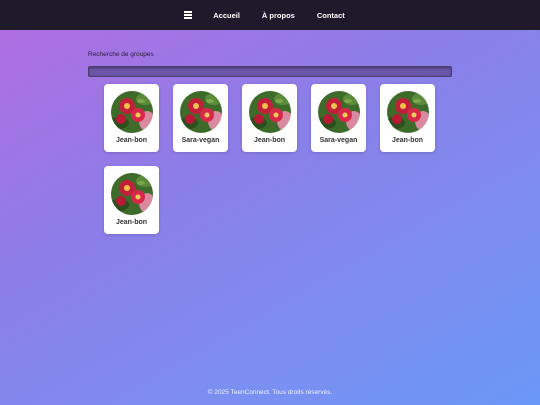 This screenshot has height=405, width=540. I want to click on nav-link-a-propos: À propos, so click(278, 15).